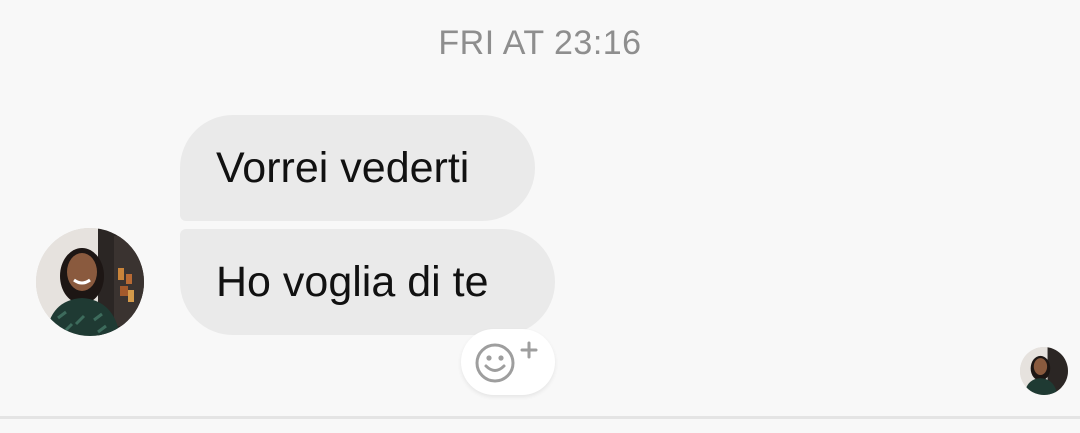  I want to click on add-reaction-icon, so click(506, 362).